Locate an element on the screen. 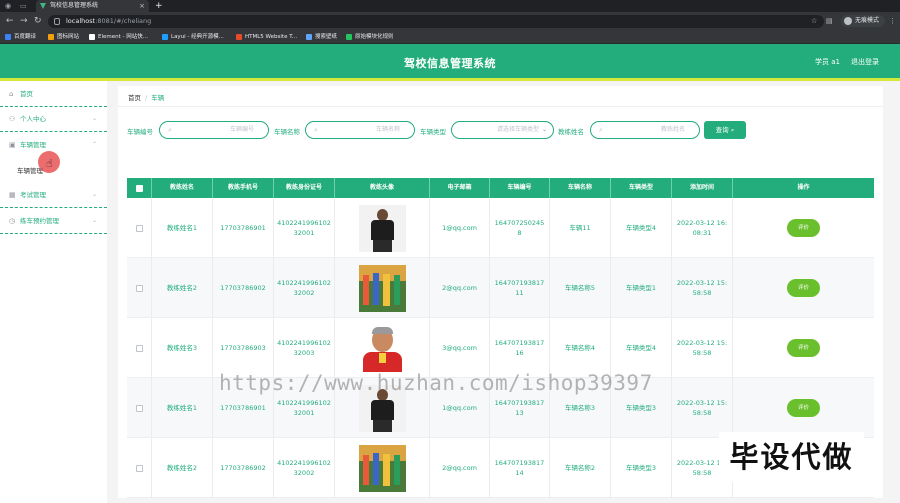 The height and width of the screenshot is (503, 900). select-all-checkbox is located at coordinates (139, 188).